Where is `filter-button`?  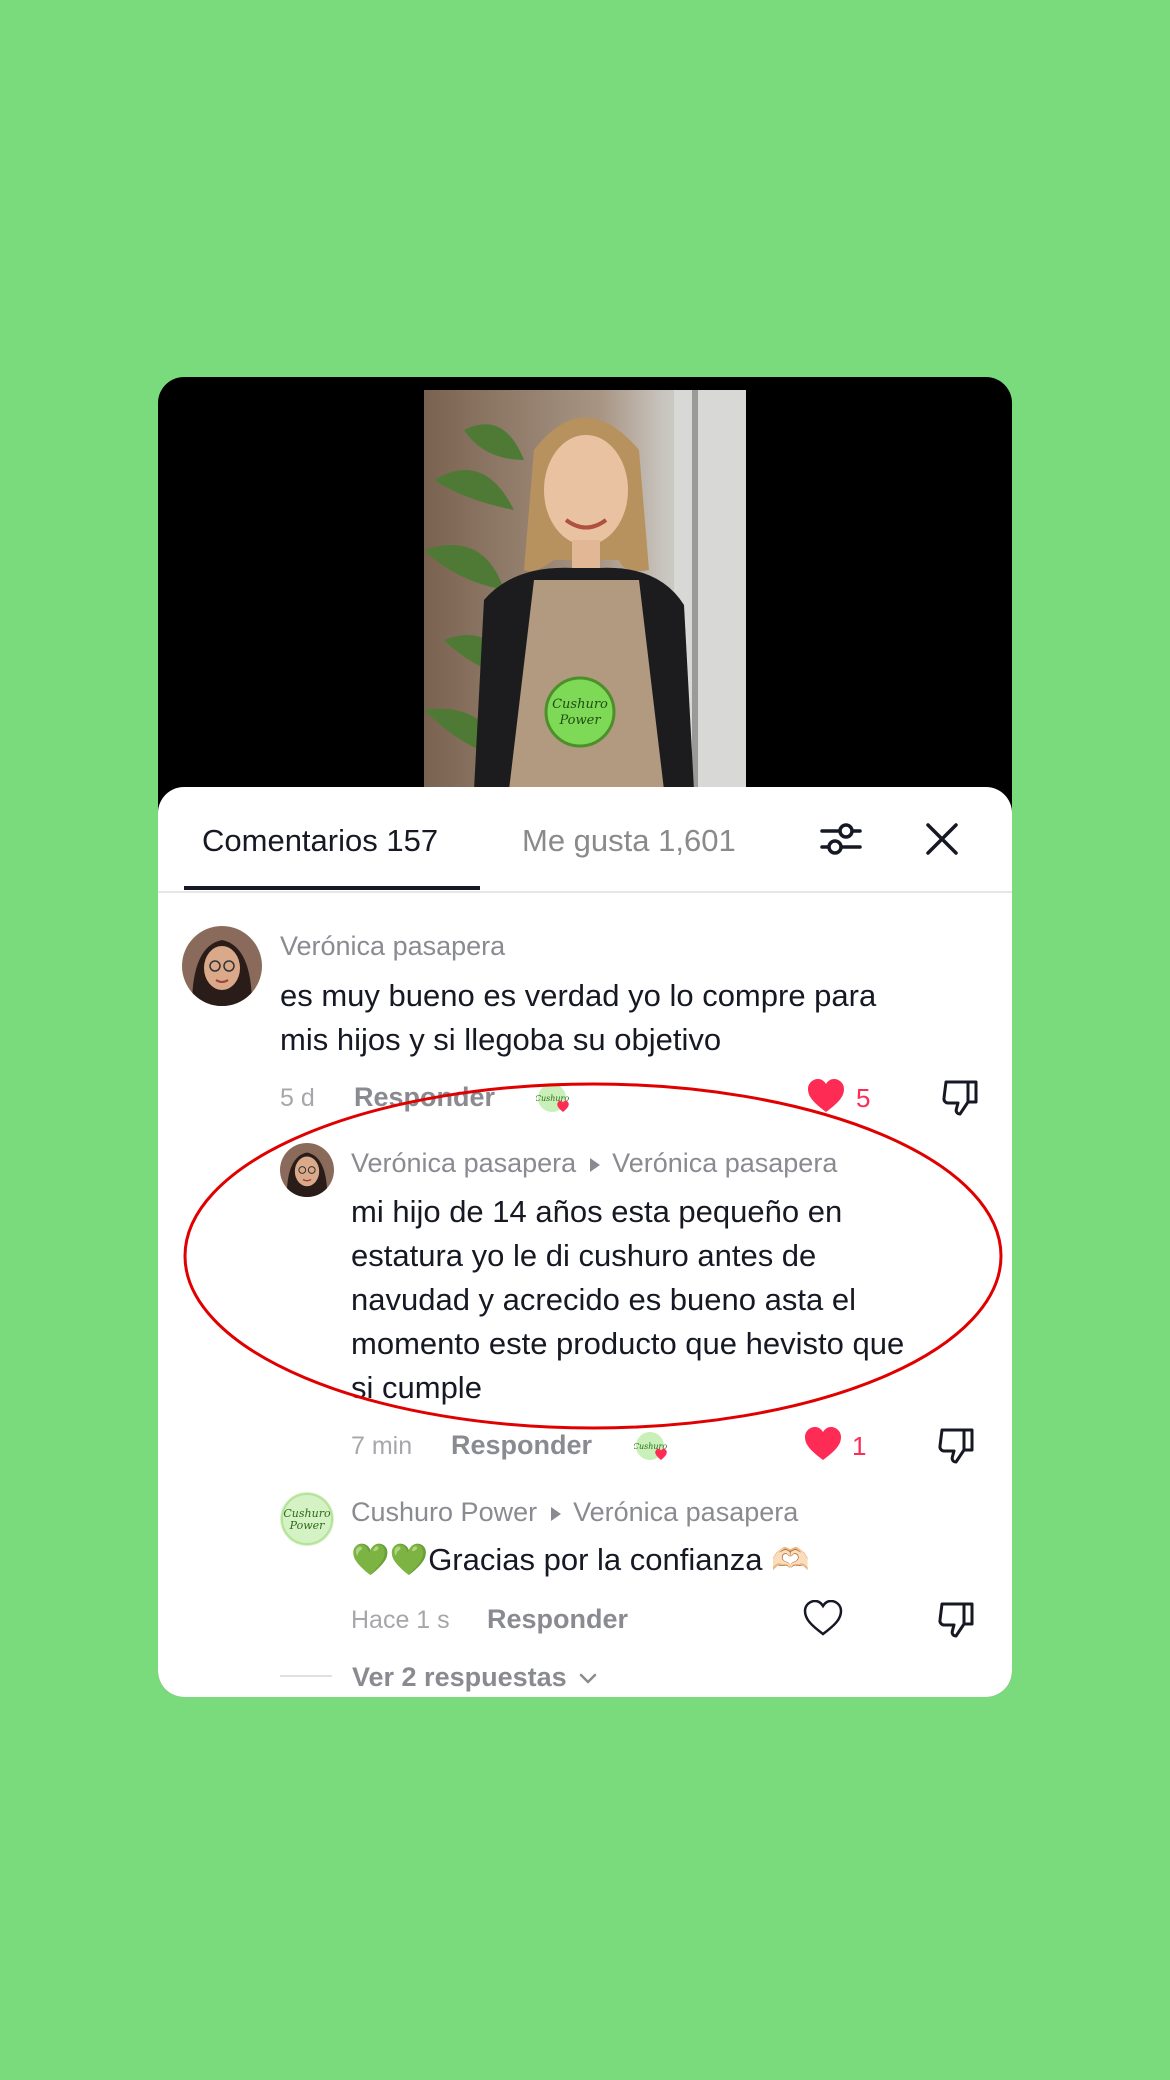 filter-button is located at coordinates (841, 839).